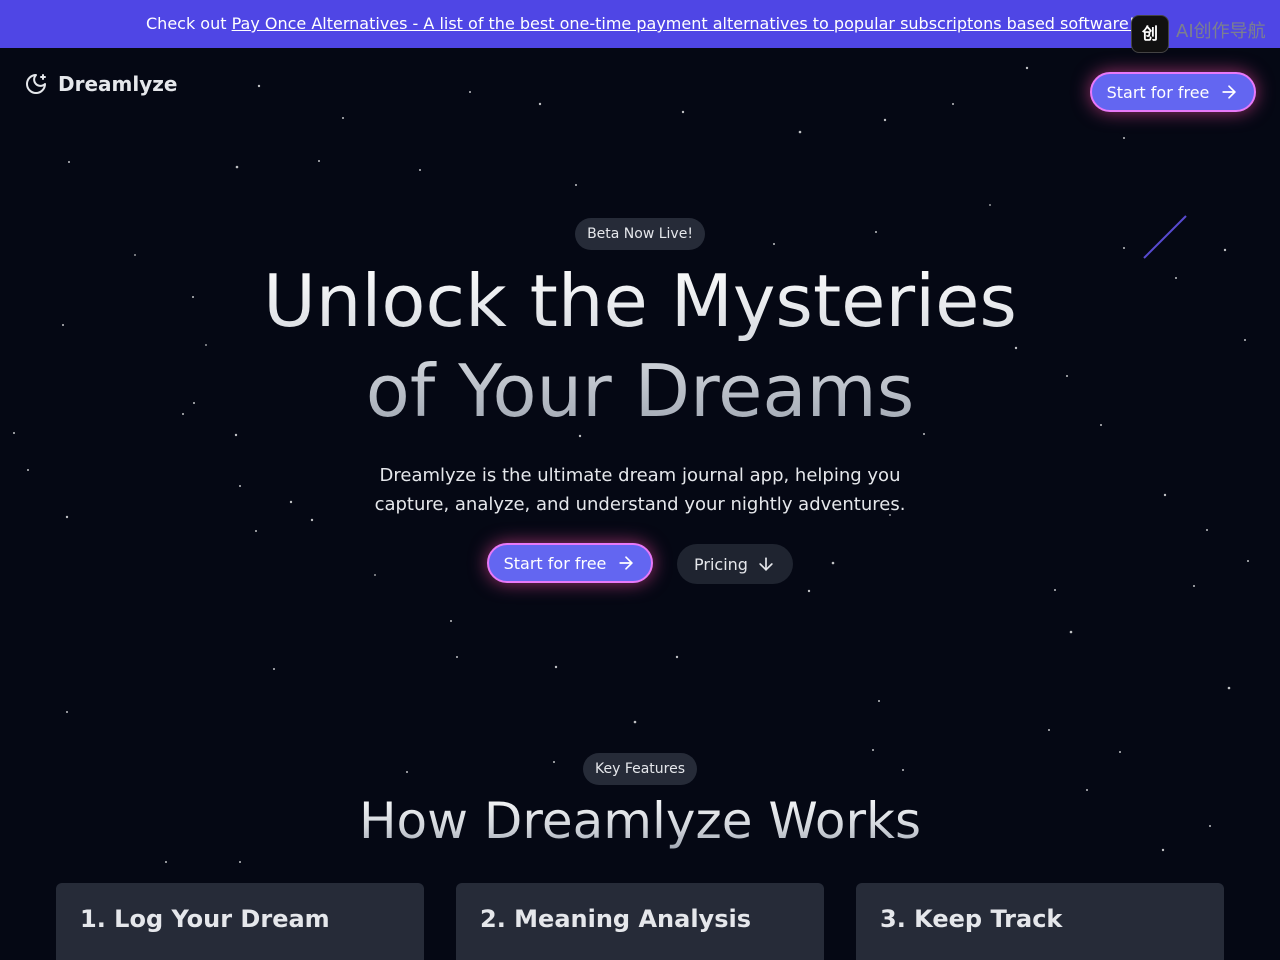 Image resolution: width=1280 pixels, height=960 pixels. Describe the element at coordinates (1158, 92) in the screenshot. I see `nav-cta-label: Start for free` at that location.